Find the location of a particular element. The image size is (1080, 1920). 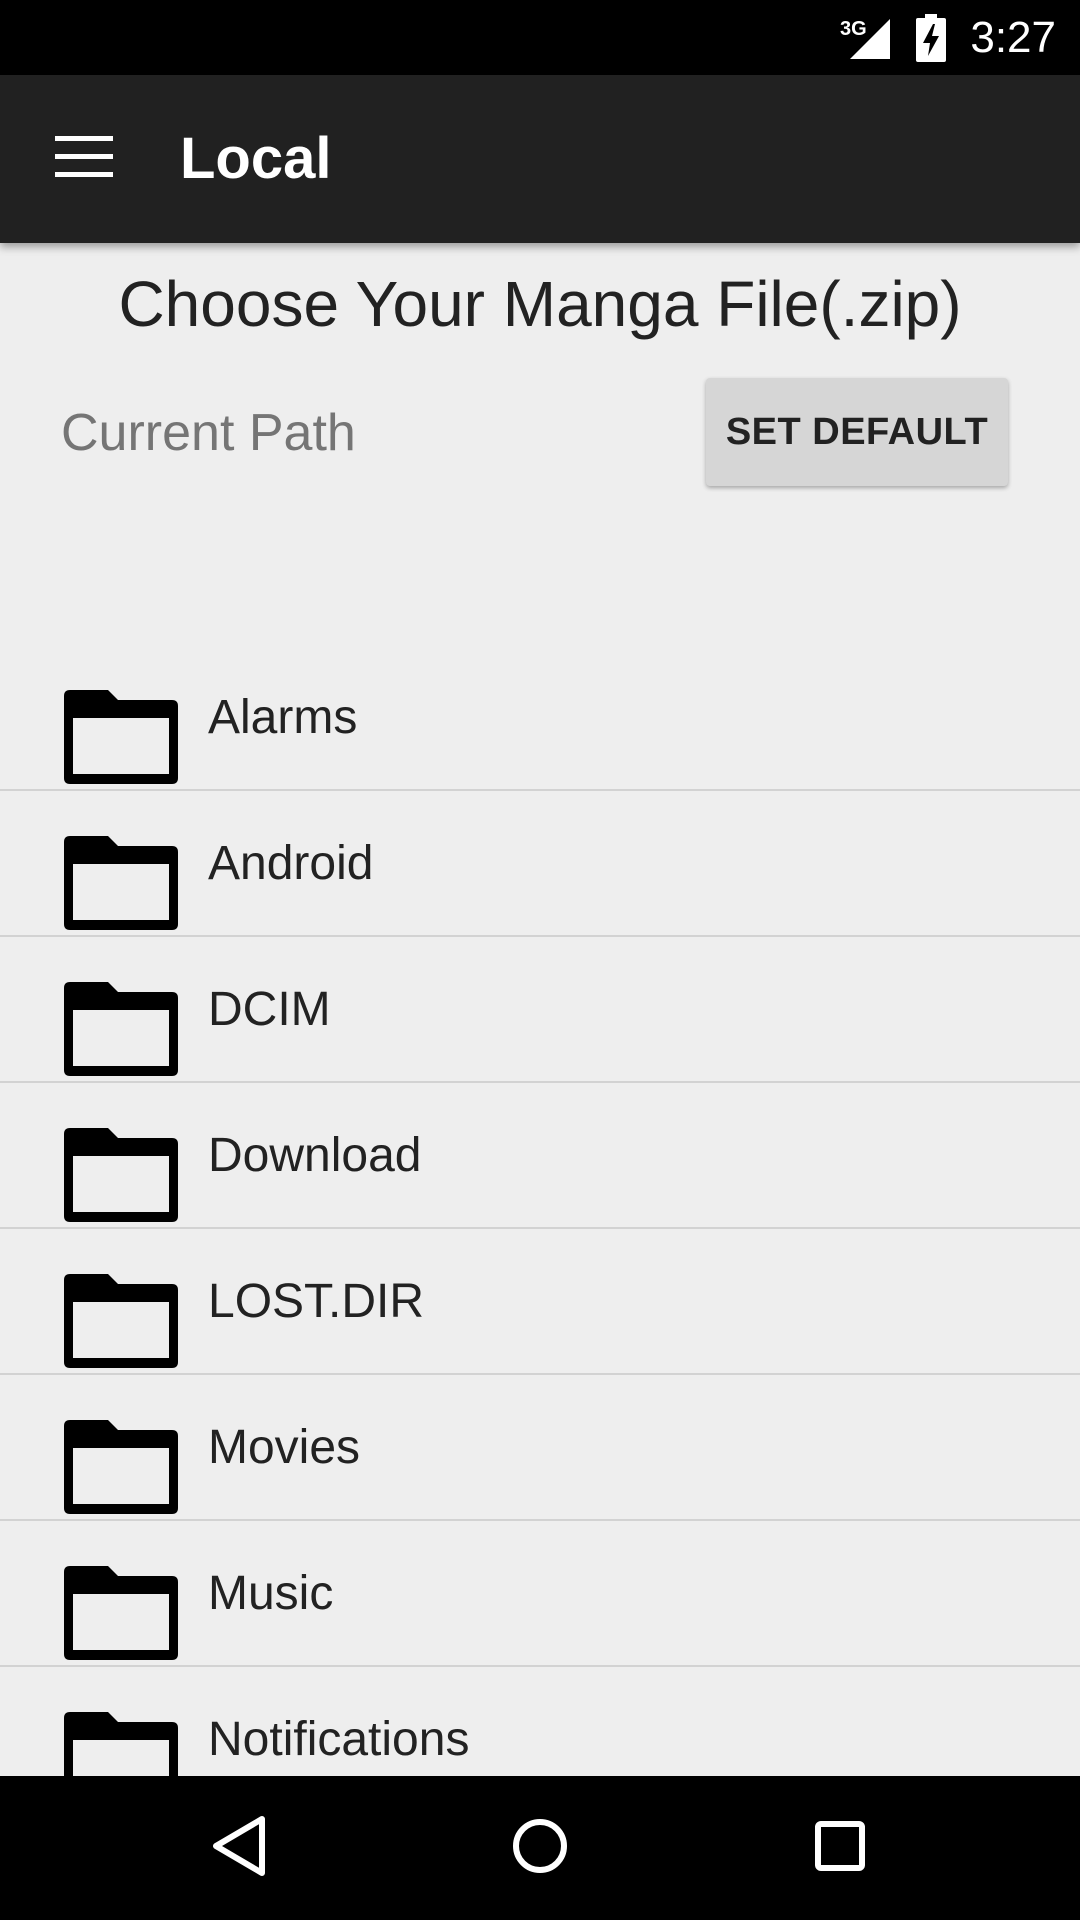

home-icon is located at coordinates (540, 1848).